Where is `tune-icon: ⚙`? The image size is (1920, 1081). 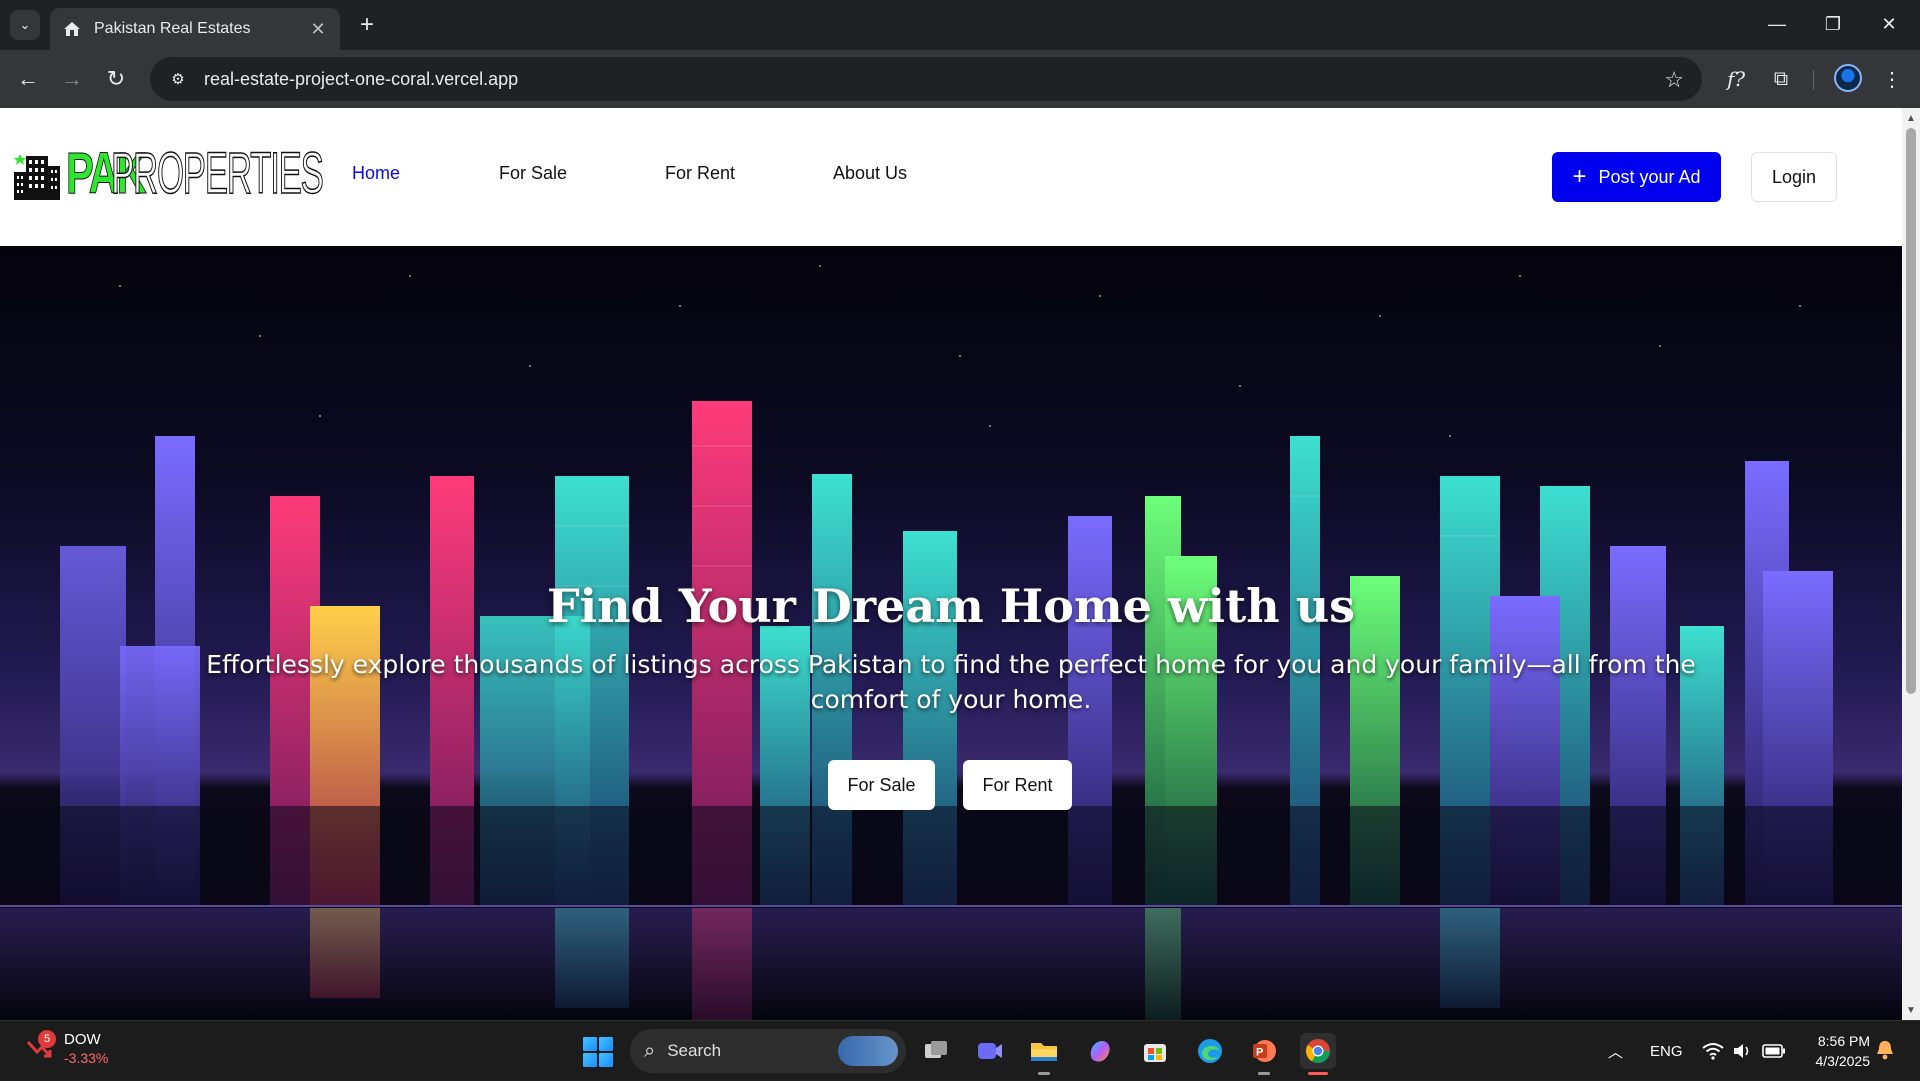 tune-icon: ⚙ is located at coordinates (178, 79).